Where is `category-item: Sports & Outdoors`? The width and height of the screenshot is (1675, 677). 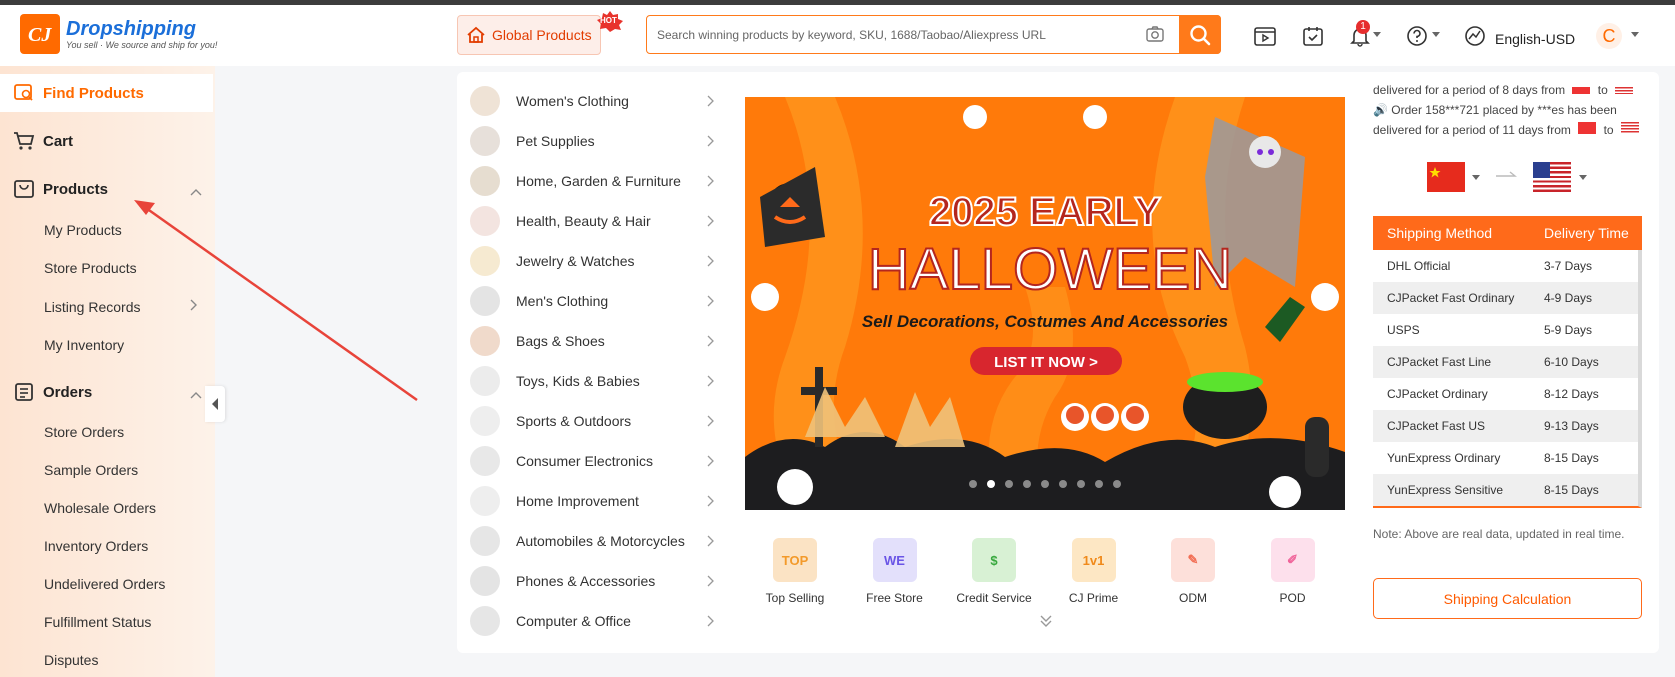 category-item: Sports & Outdoors is located at coordinates (550, 421).